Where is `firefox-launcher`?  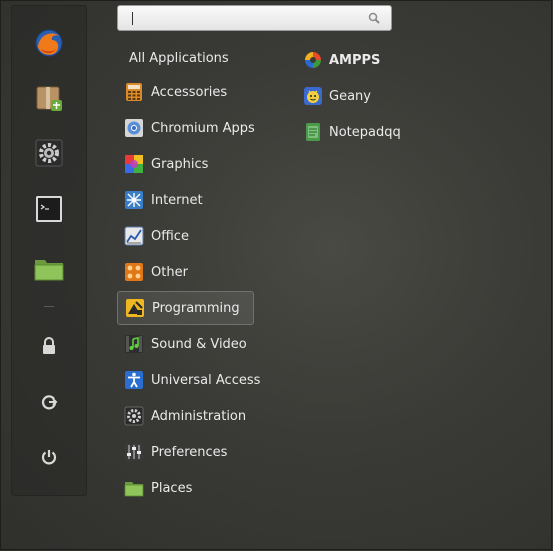 firefox-launcher is located at coordinates (49, 43).